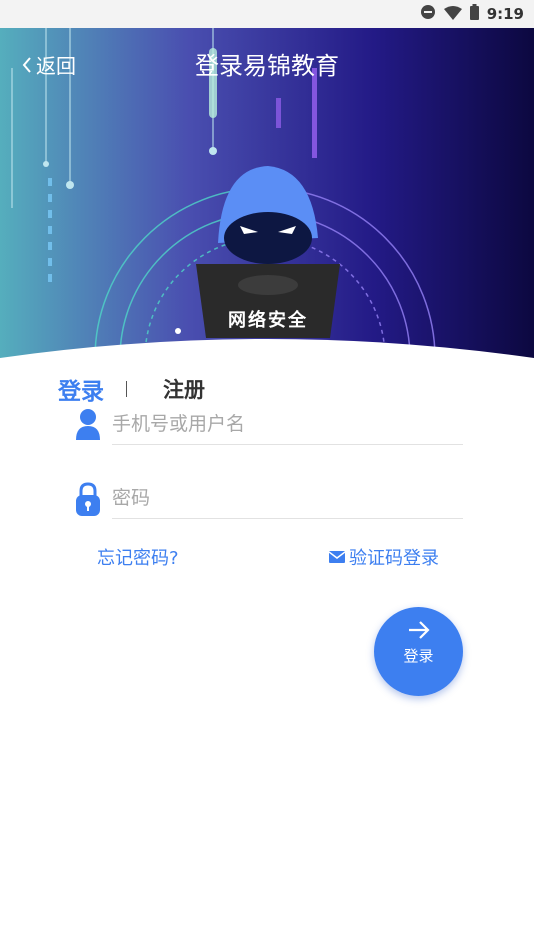 The height and width of the screenshot is (949, 534). I want to click on mail-icon, so click(337, 557).